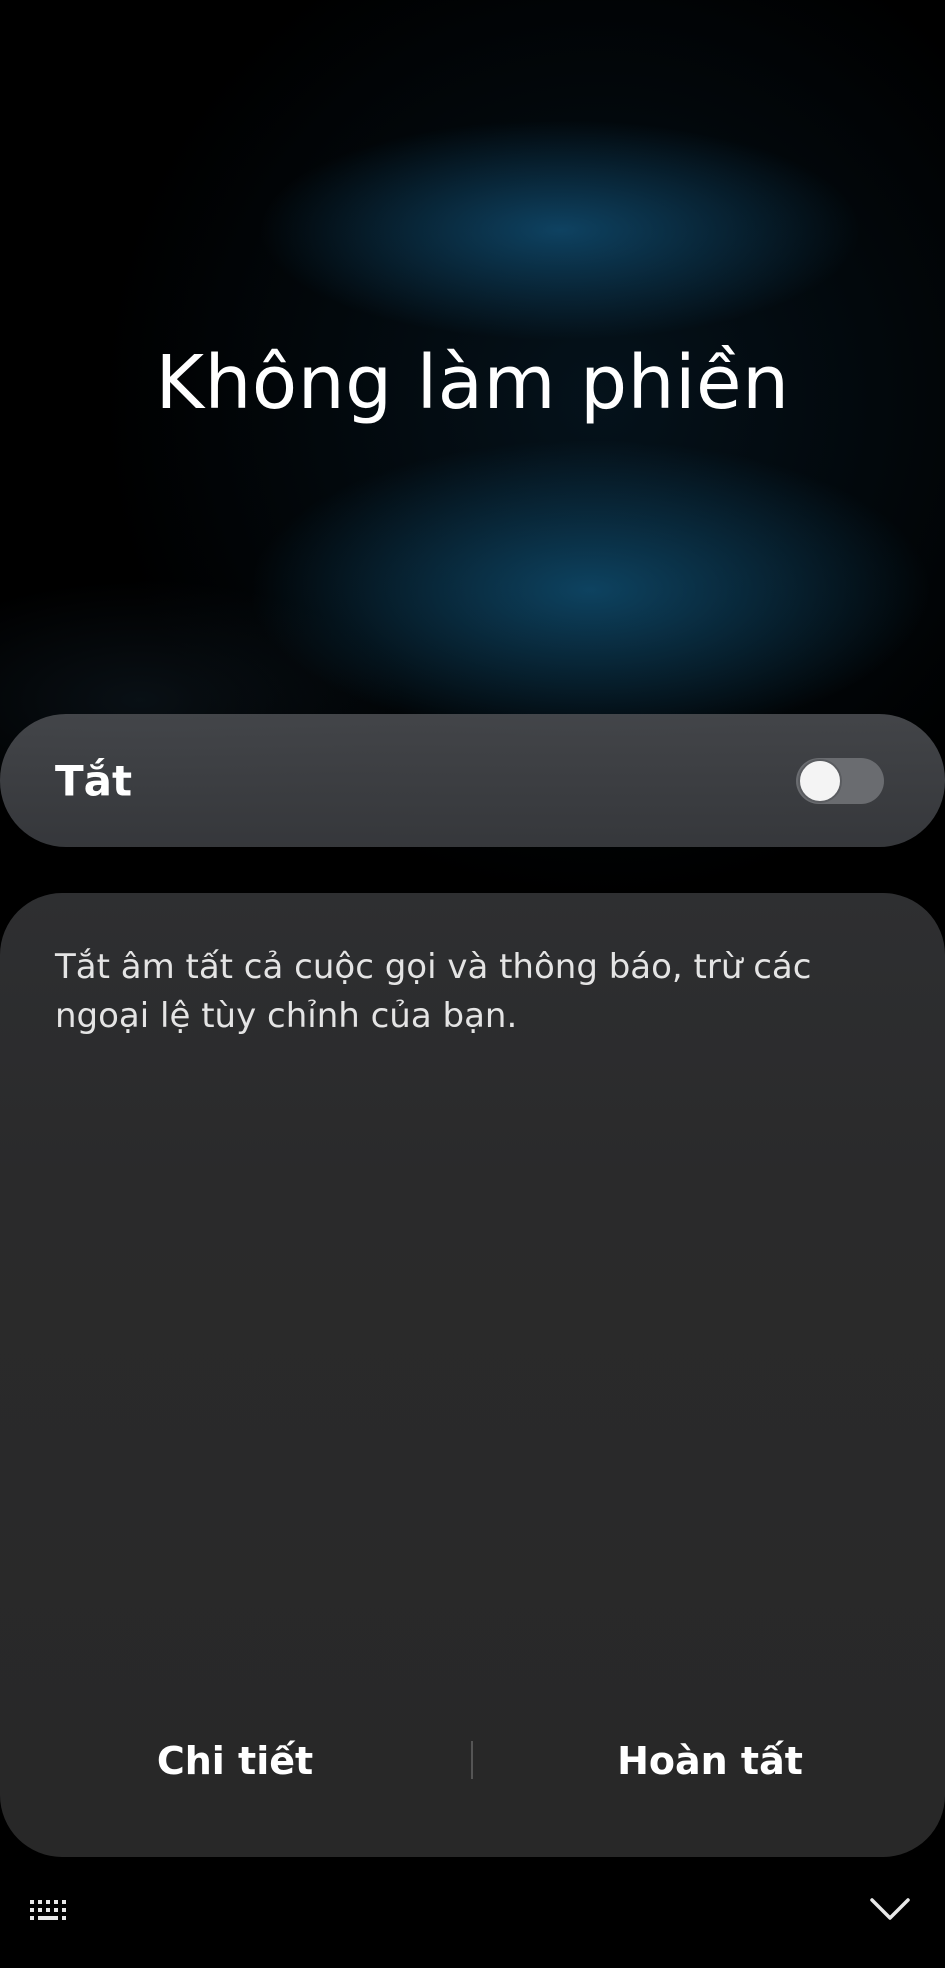 This screenshot has height=1968, width=945. I want to click on action-bar: Chi tiết Hoàn tất, so click(472, 1761).